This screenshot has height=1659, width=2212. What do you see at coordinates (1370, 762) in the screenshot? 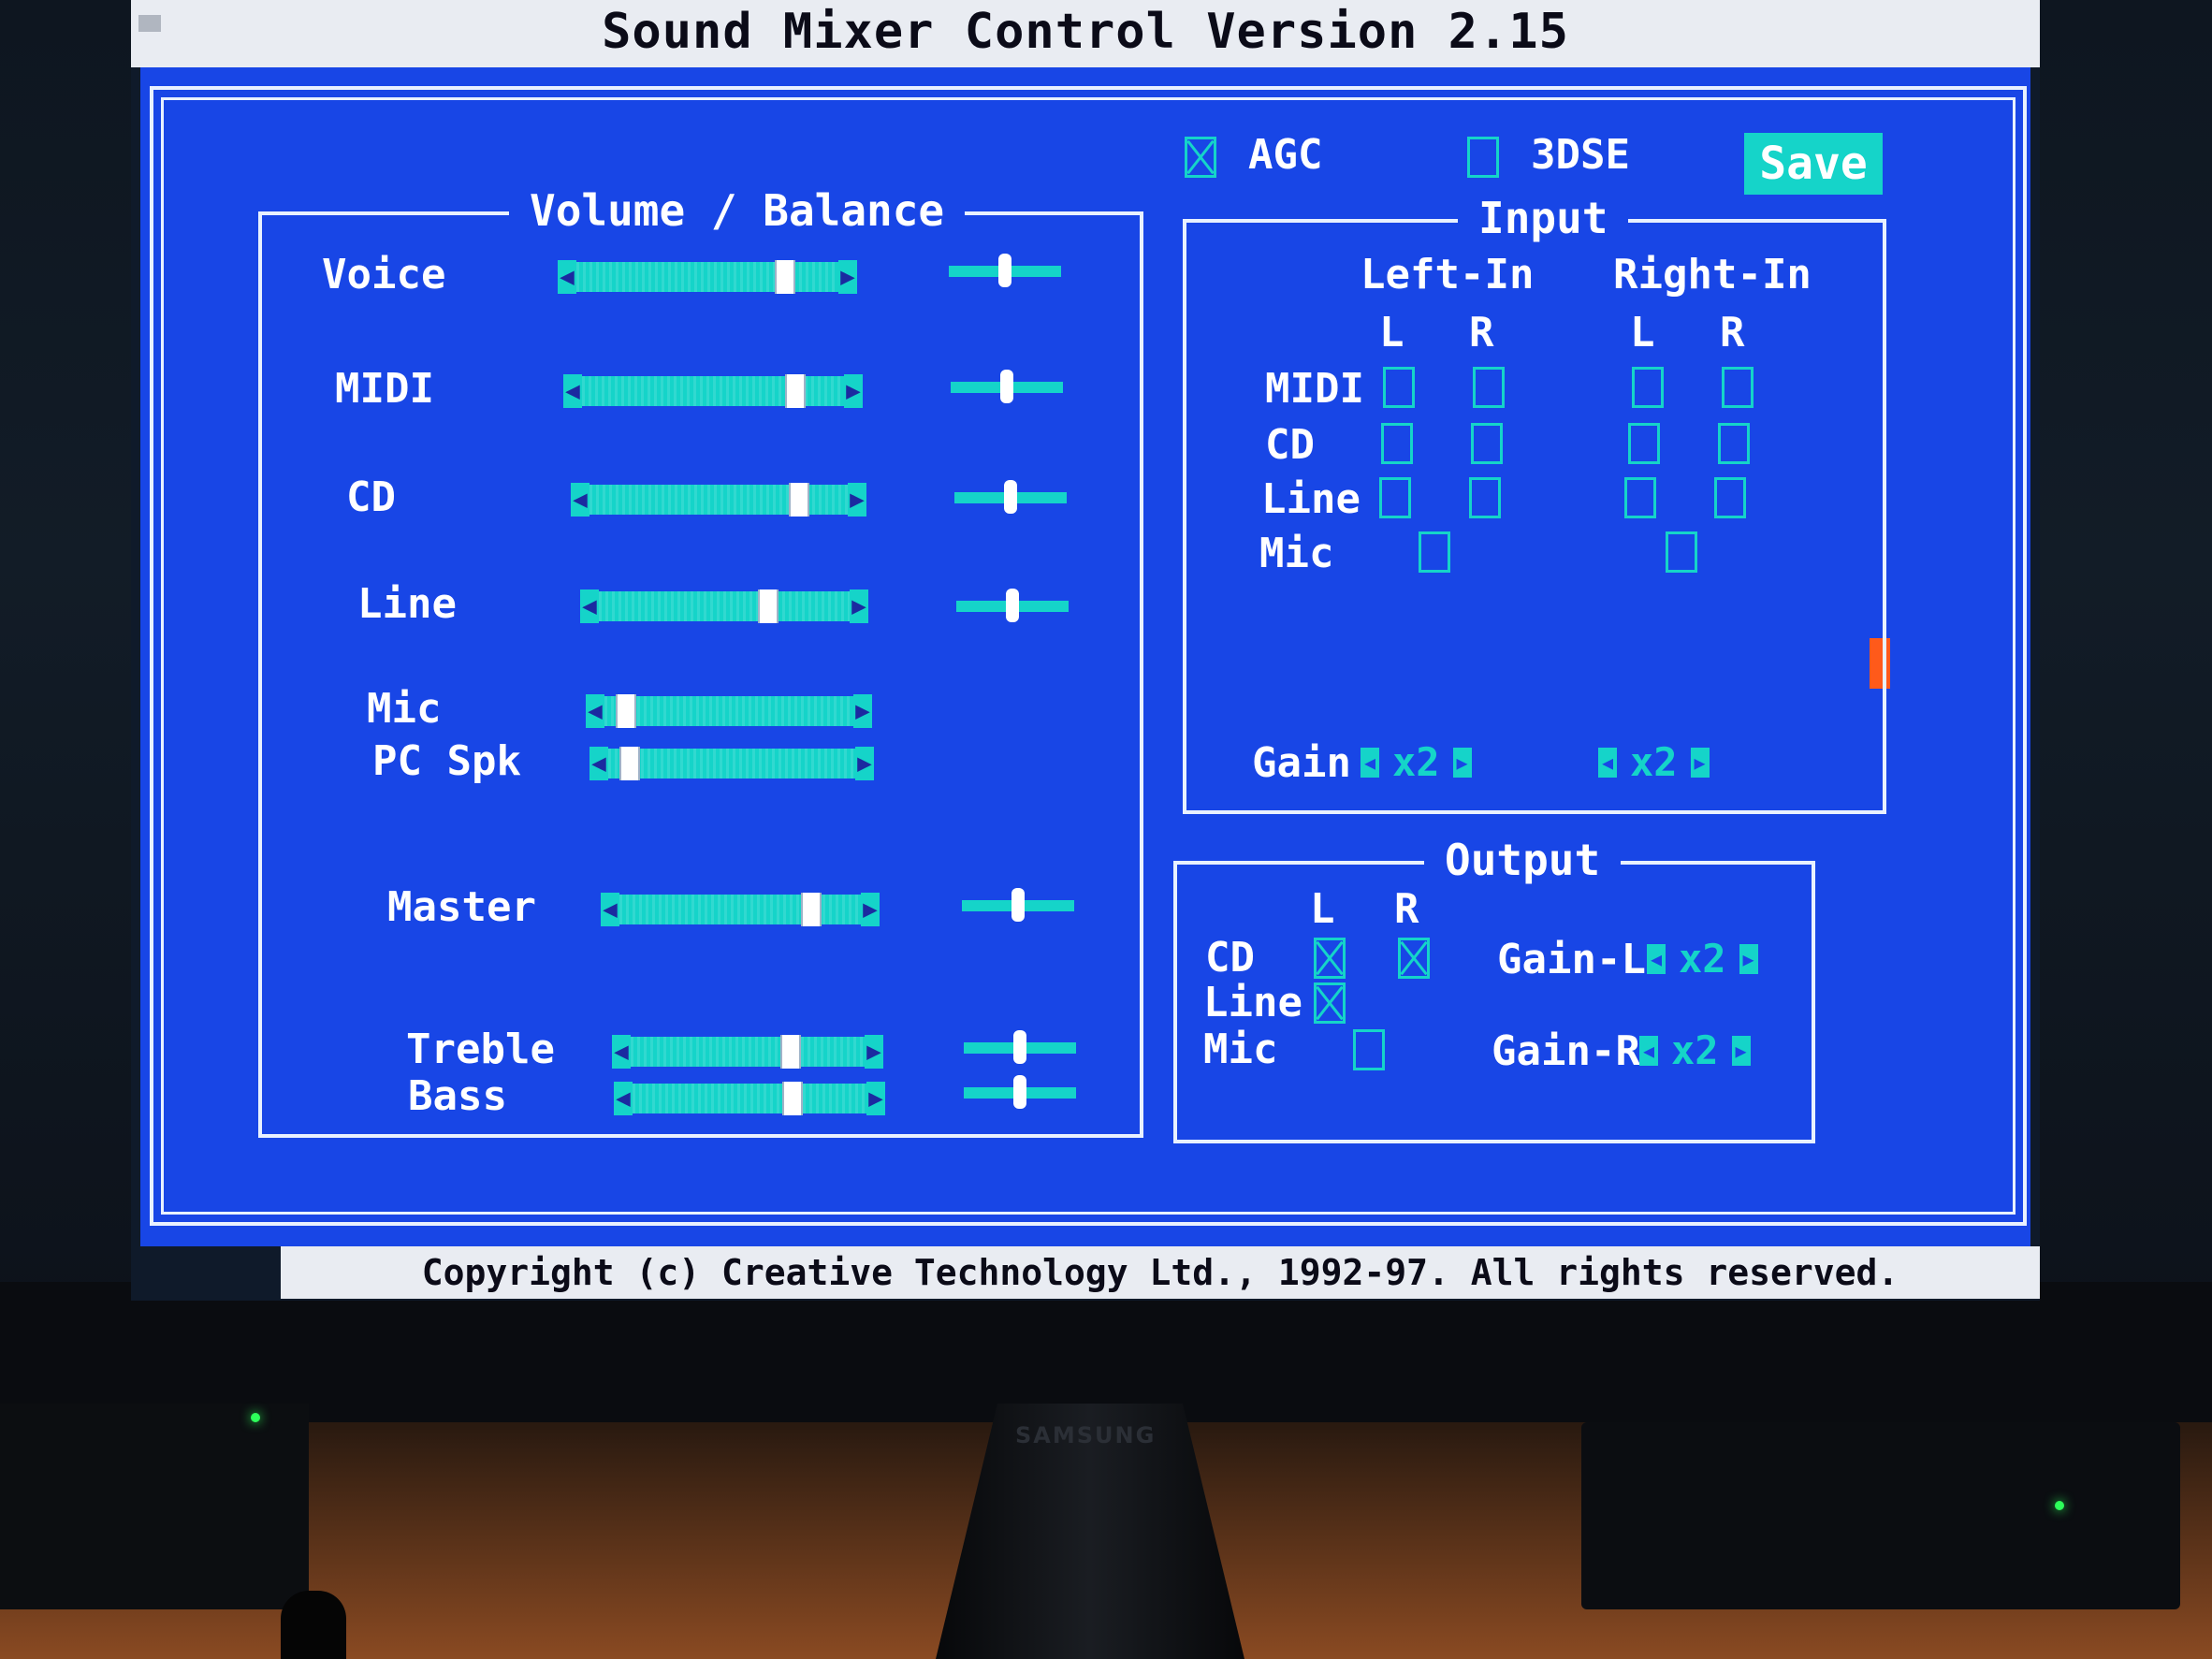
I see `gain-left-decrease-icon: ◀` at bounding box center [1370, 762].